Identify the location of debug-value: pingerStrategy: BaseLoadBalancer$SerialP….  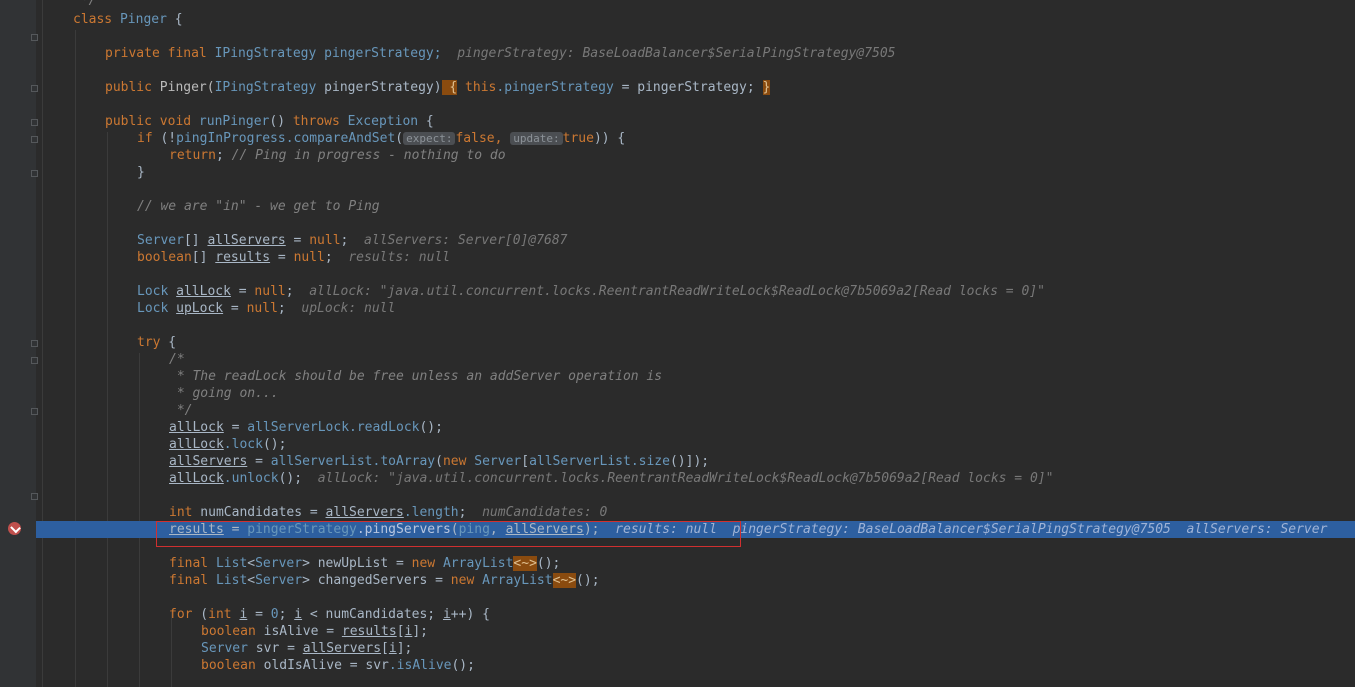
(951, 529).